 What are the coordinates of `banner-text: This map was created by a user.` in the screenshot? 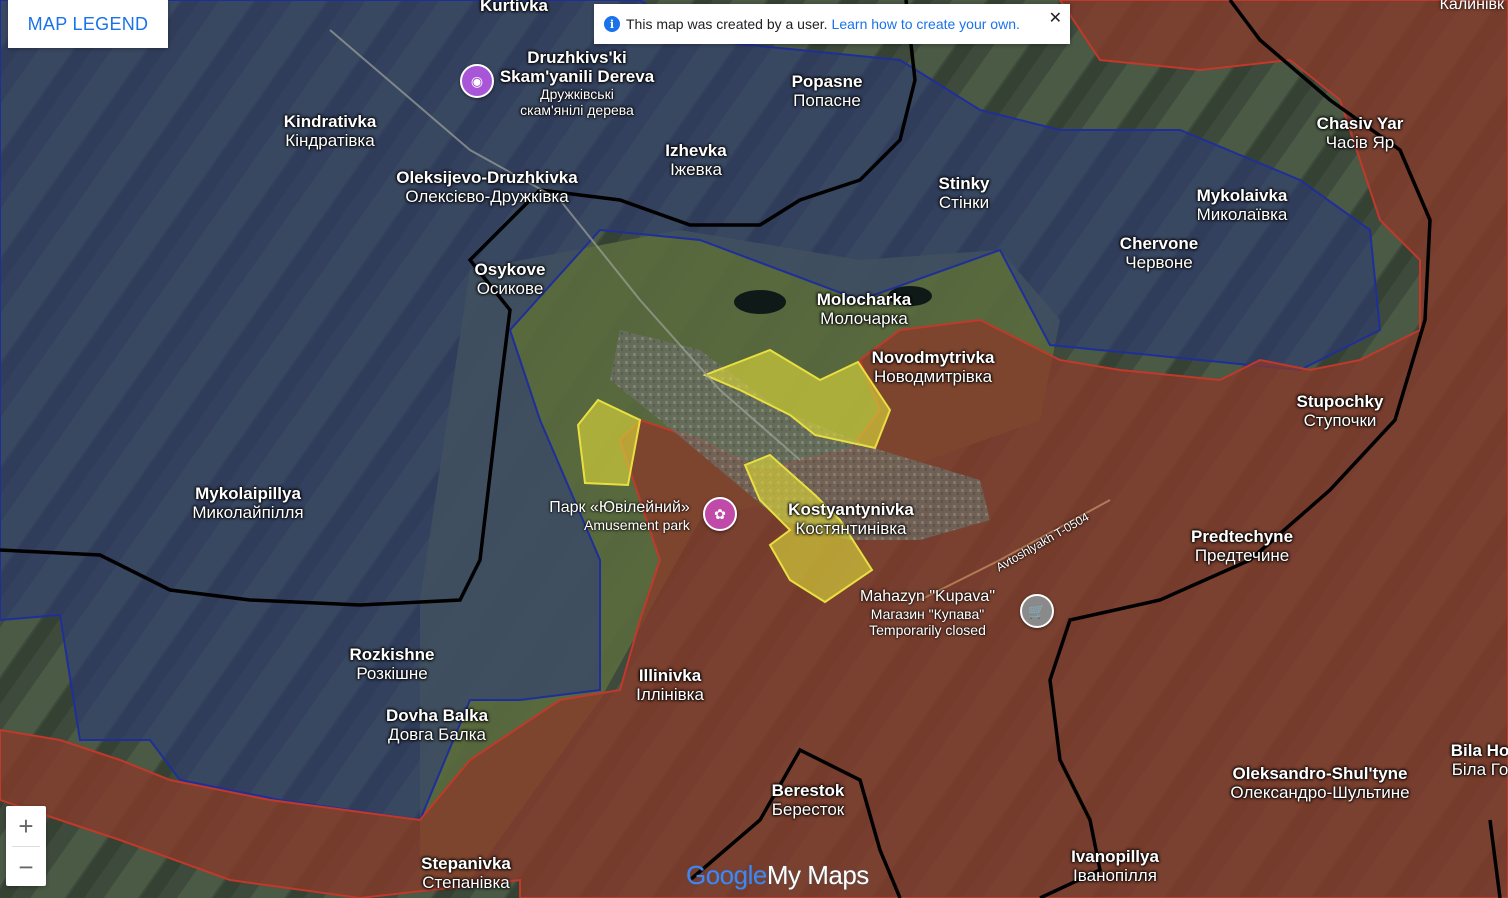 It's located at (727, 24).